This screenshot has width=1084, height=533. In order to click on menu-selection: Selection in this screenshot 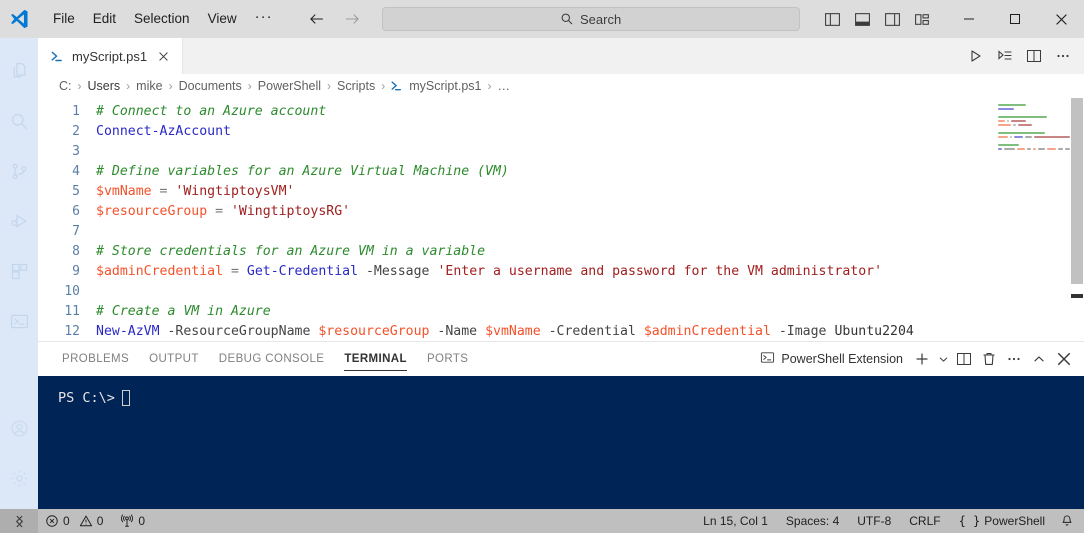, I will do `click(162, 19)`.